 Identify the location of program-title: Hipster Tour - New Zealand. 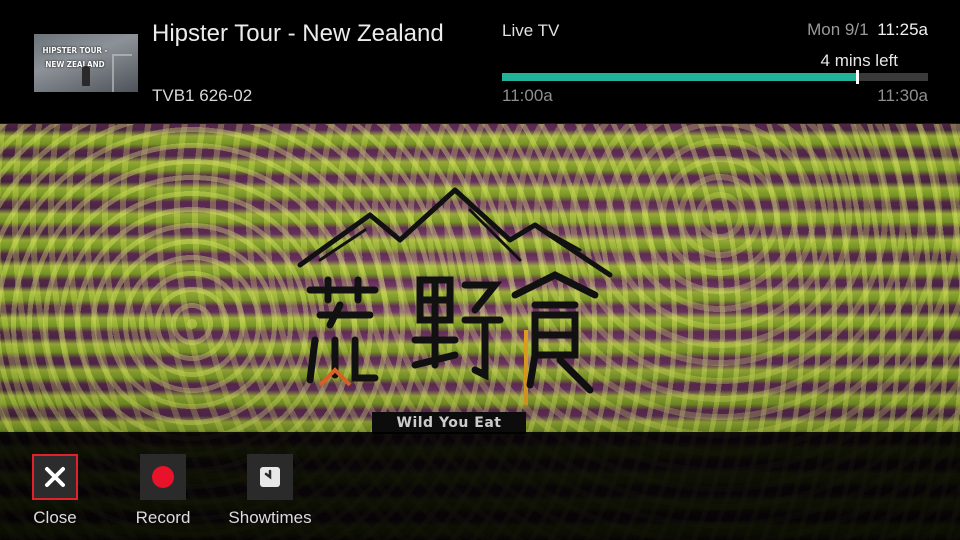
(298, 33).